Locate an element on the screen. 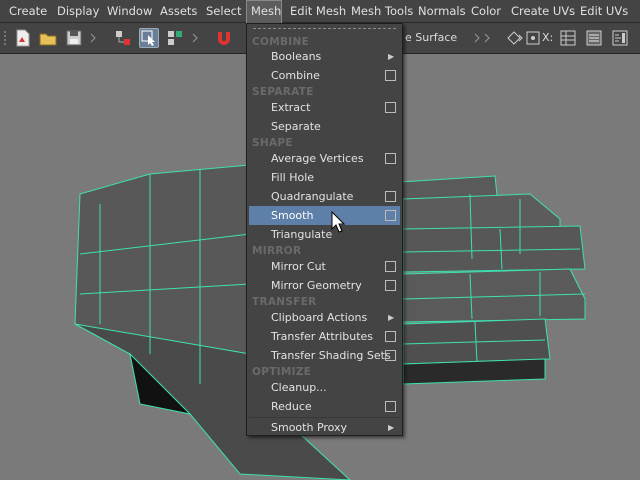  menu-item-combine: Combine is located at coordinates (324, 75).